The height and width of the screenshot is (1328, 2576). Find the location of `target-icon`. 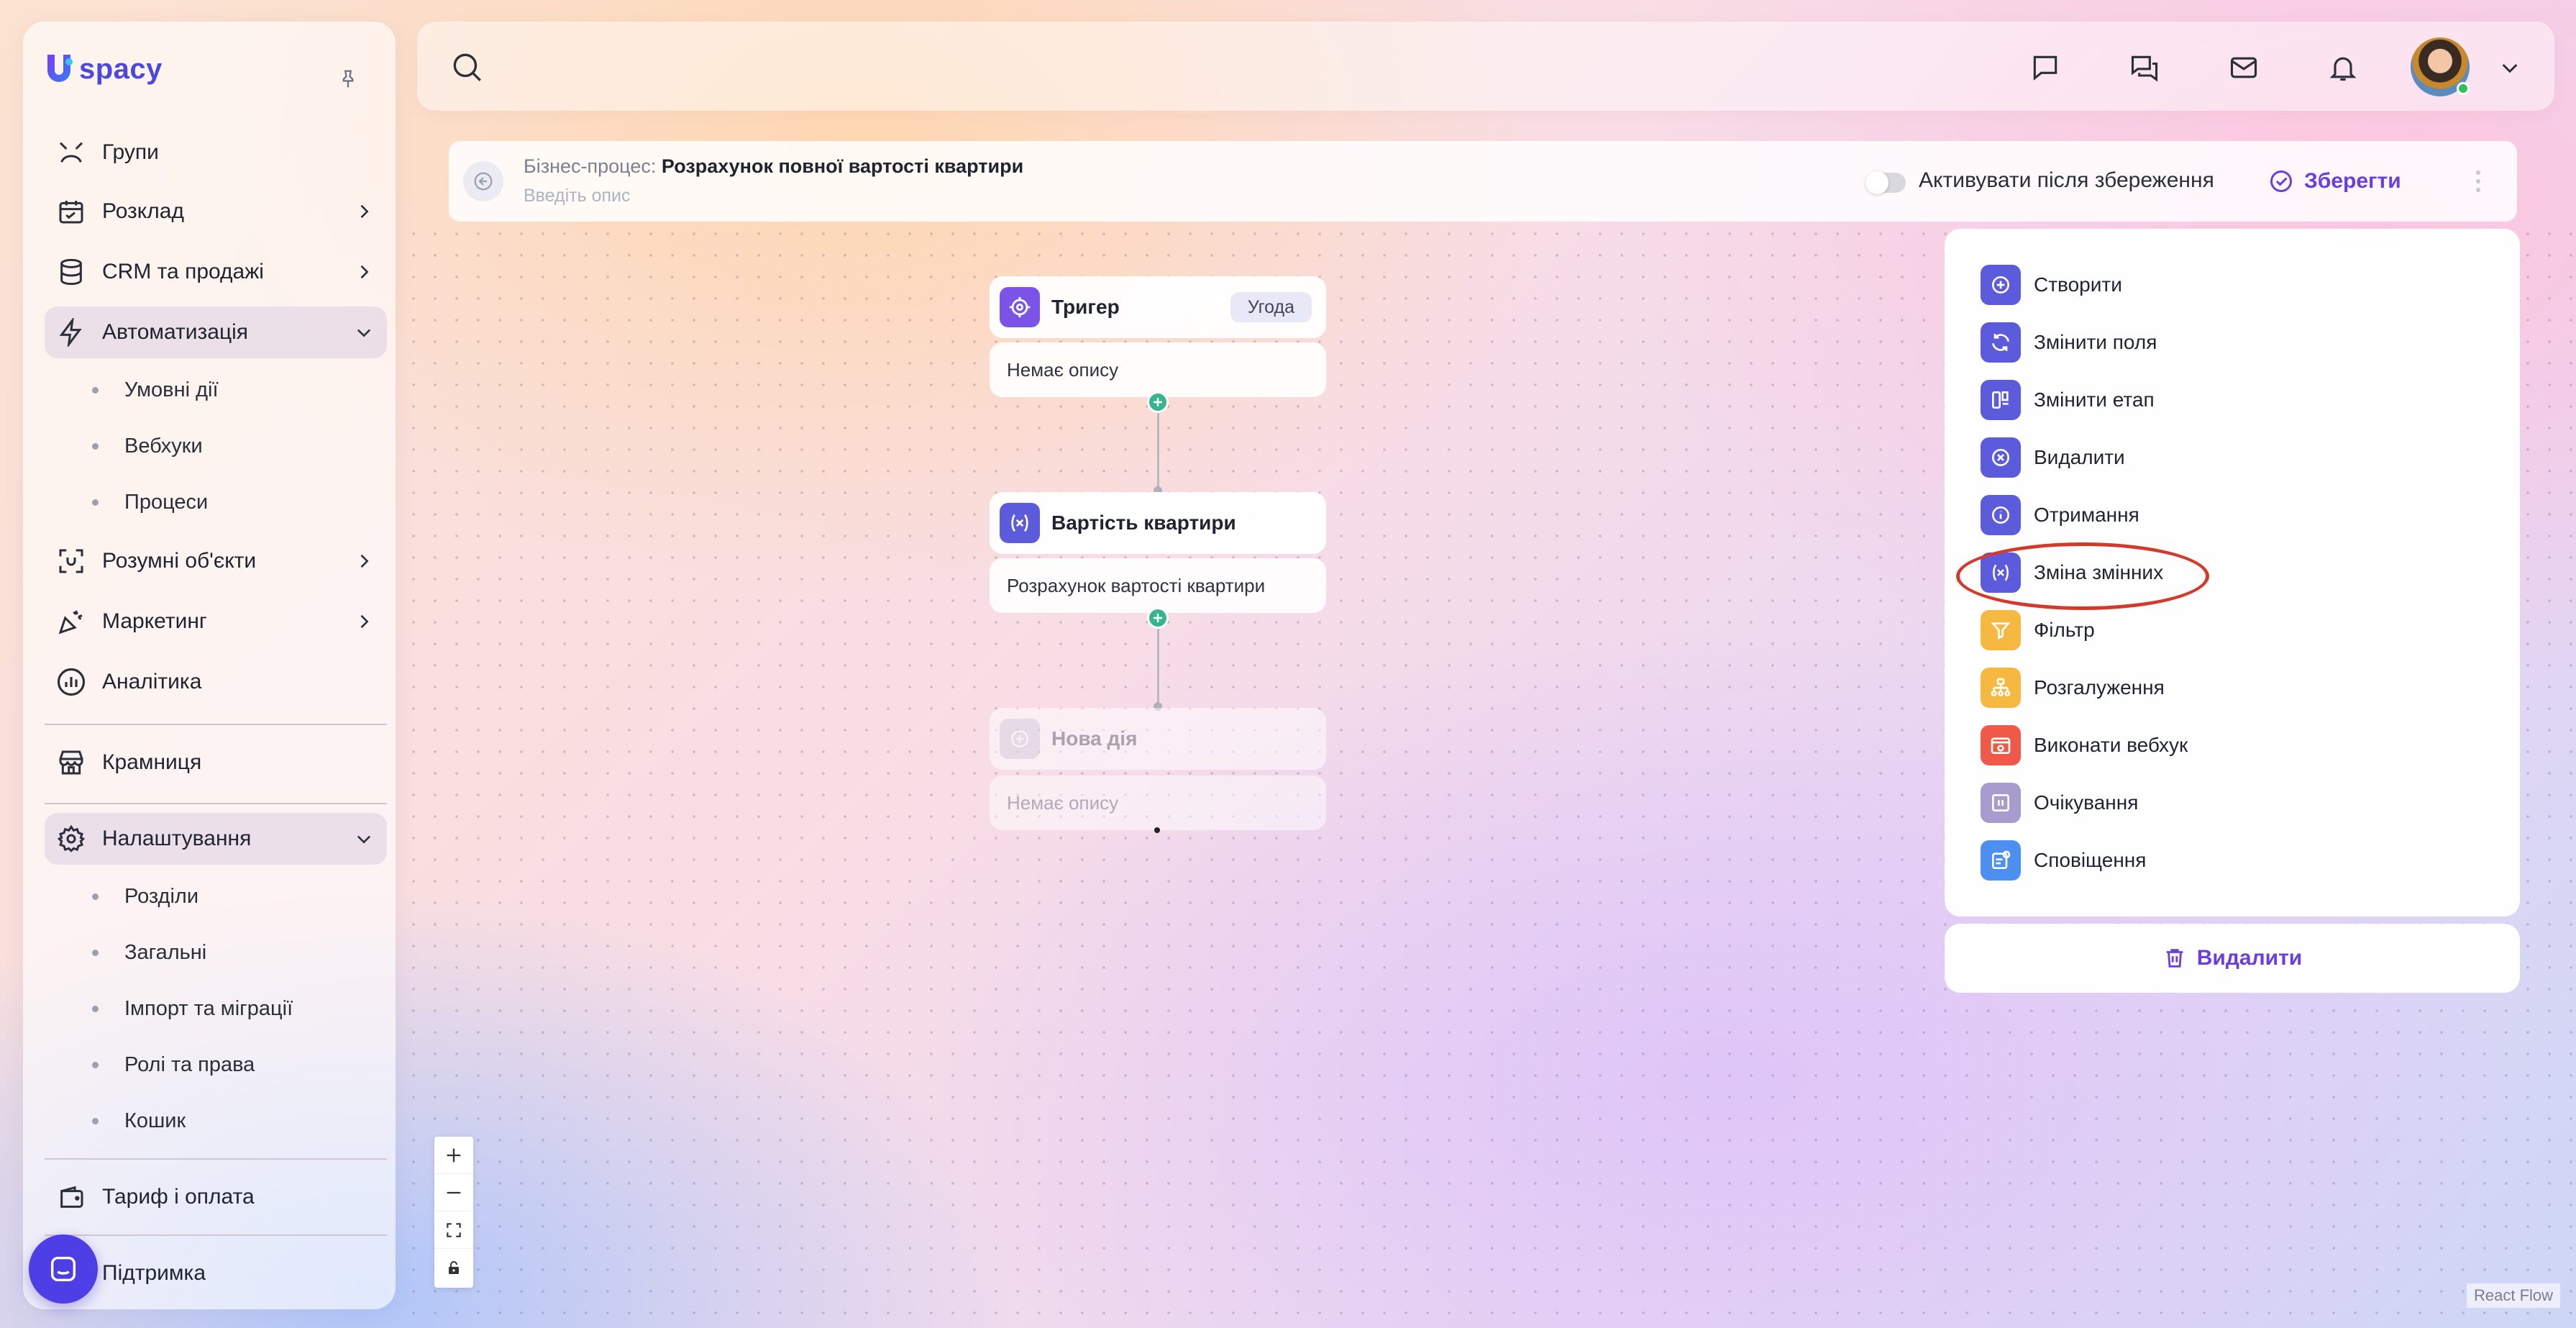

target-icon is located at coordinates (1020, 307).